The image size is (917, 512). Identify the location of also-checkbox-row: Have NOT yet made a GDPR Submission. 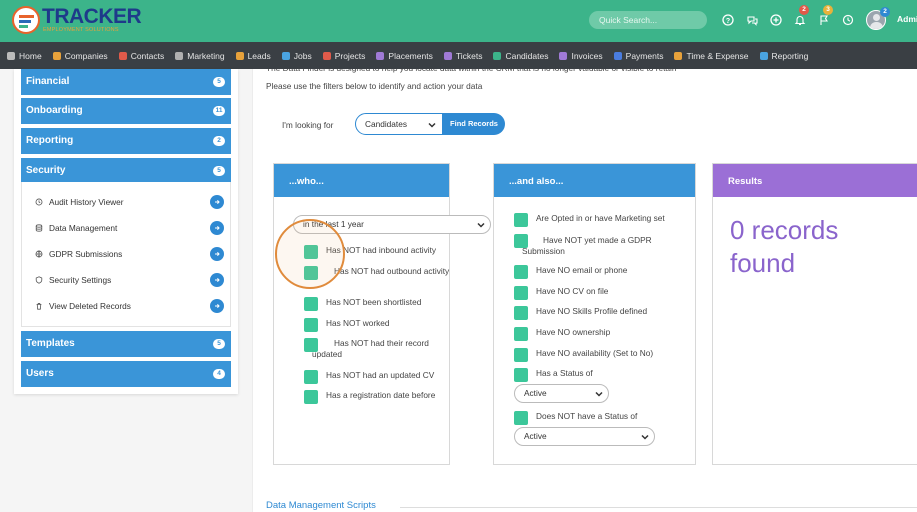
(601, 245).